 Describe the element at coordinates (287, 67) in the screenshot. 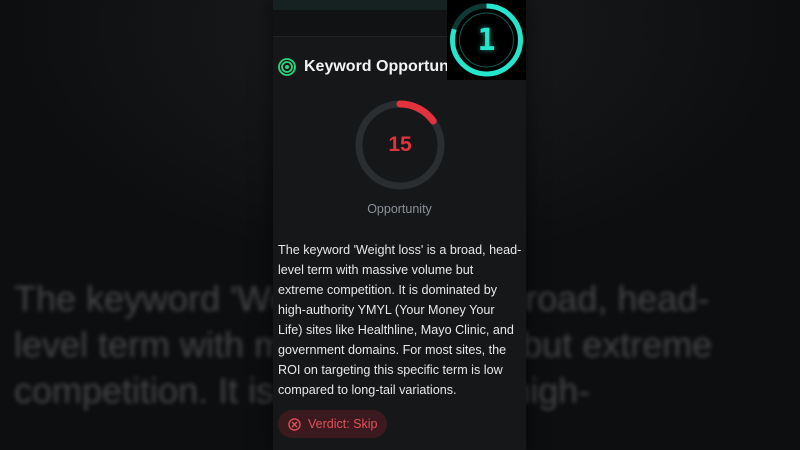

I see `target-icon` at that location.